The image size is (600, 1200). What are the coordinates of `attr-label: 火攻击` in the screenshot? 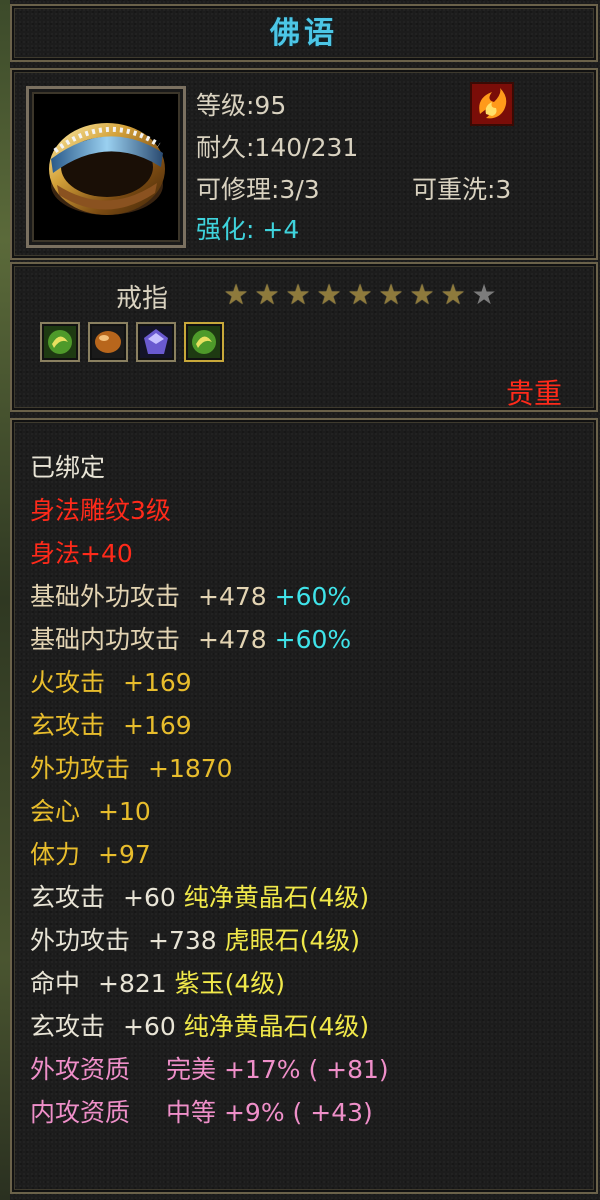 It's located at (68, 682).